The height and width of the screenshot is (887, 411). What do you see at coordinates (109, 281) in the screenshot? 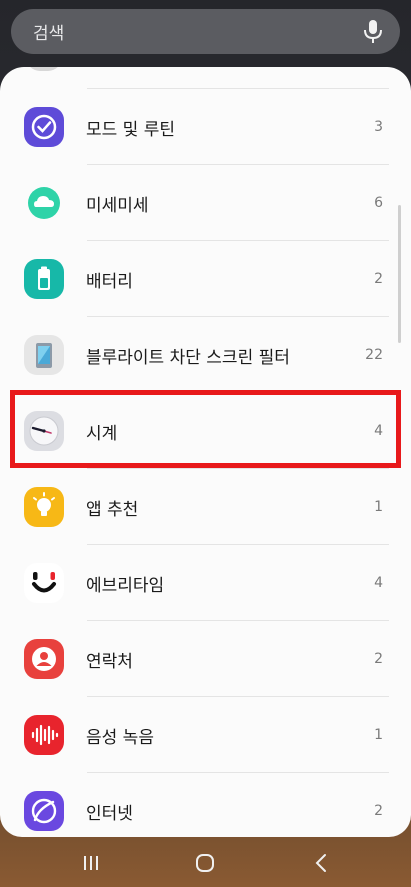
I see `list-item-label: 배터리` at bounding box center [109, 281].